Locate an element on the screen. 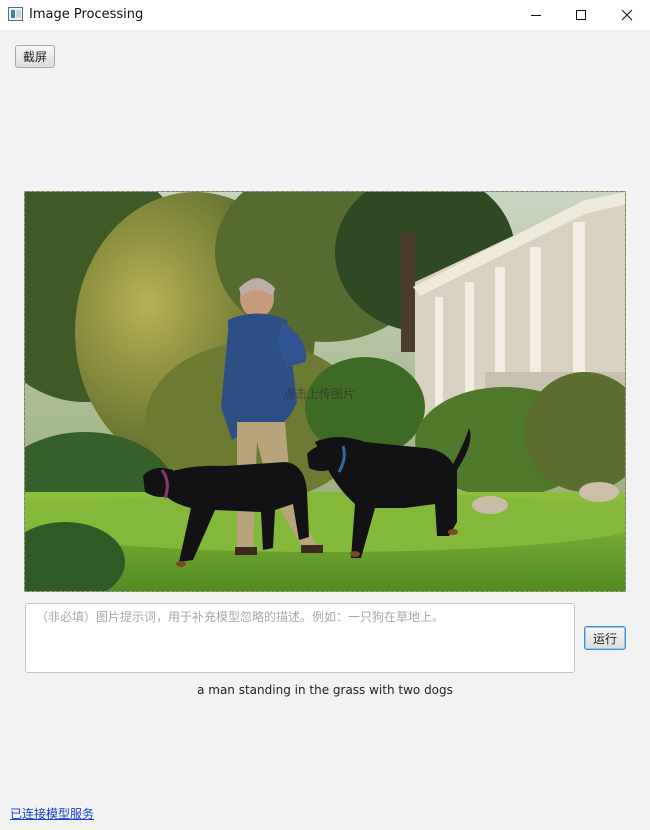  close-icon is located at coordinates (627, 15).